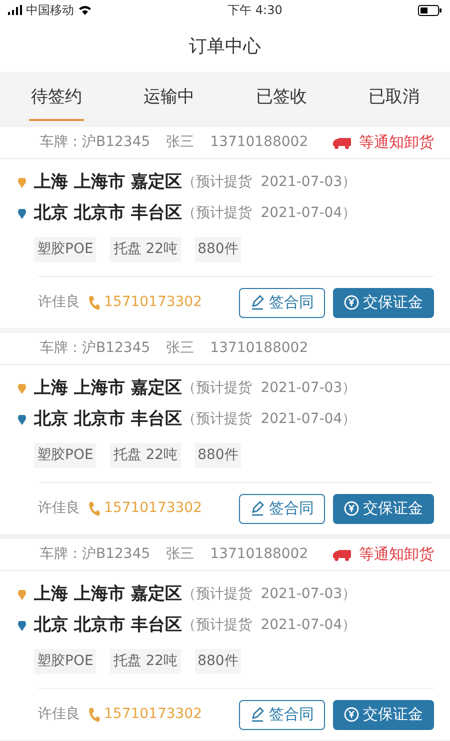 This screenshot has width=450, height=741. Describe the element at coordinates (225, 46) in the screenshot. I see `page-title: 订单中心` at that location.